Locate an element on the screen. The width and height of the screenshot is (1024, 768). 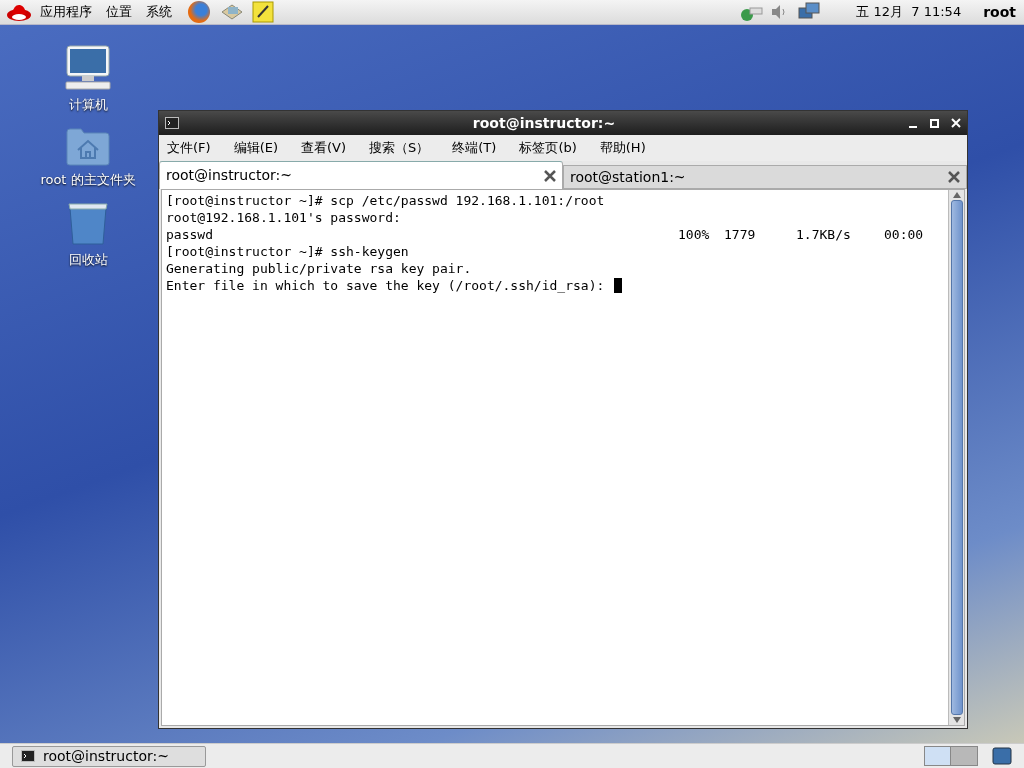
menu-item: 终端(T) is located at coordinates (474, 148).